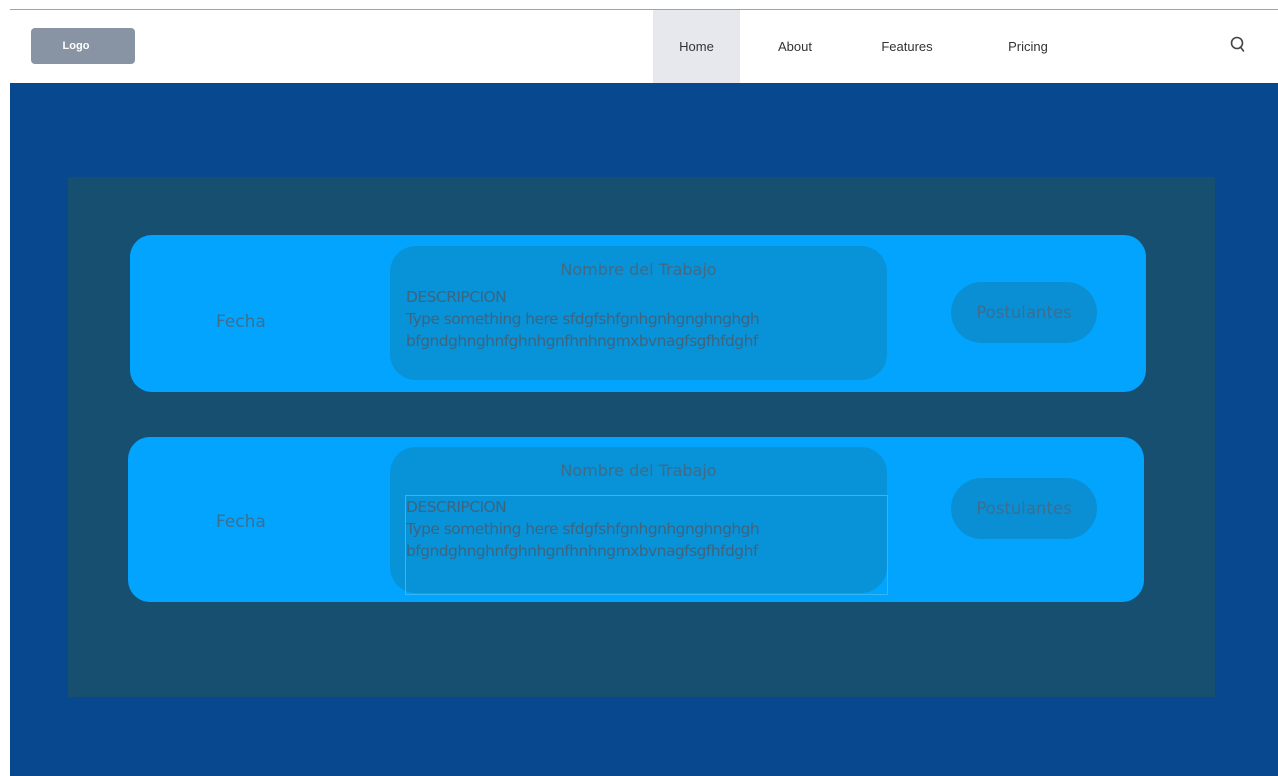 The image size is (1278, 776). What do you see at coordinates (907, 46) in the screenshot?
I see `nav-features: Features` at bounding box center [907, 46].